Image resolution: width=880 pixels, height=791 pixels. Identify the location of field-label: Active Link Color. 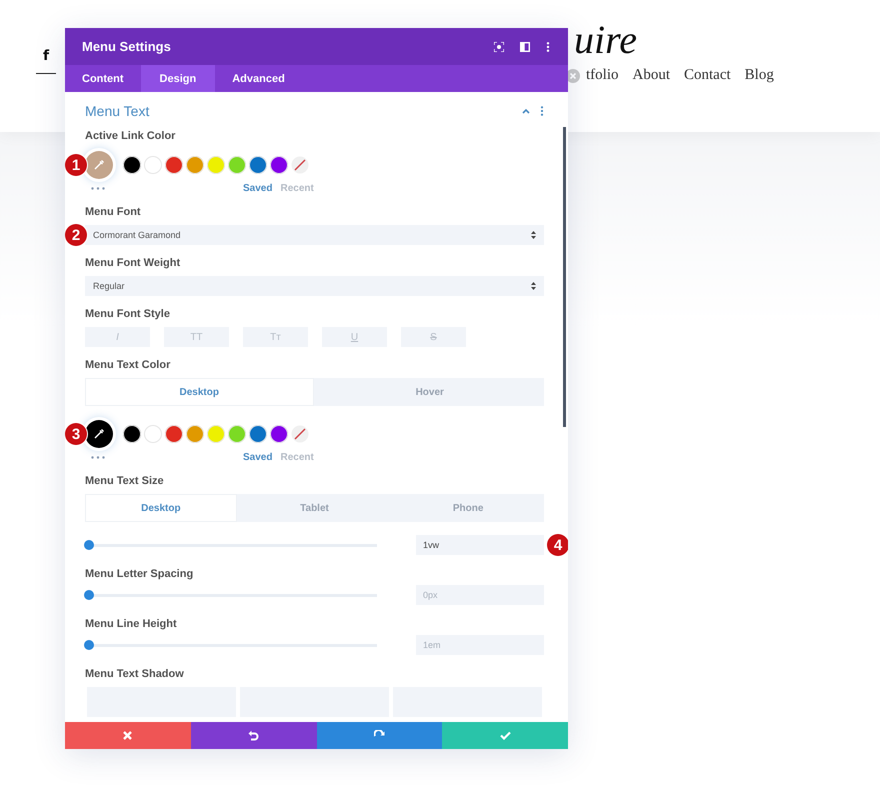
(130, 136).